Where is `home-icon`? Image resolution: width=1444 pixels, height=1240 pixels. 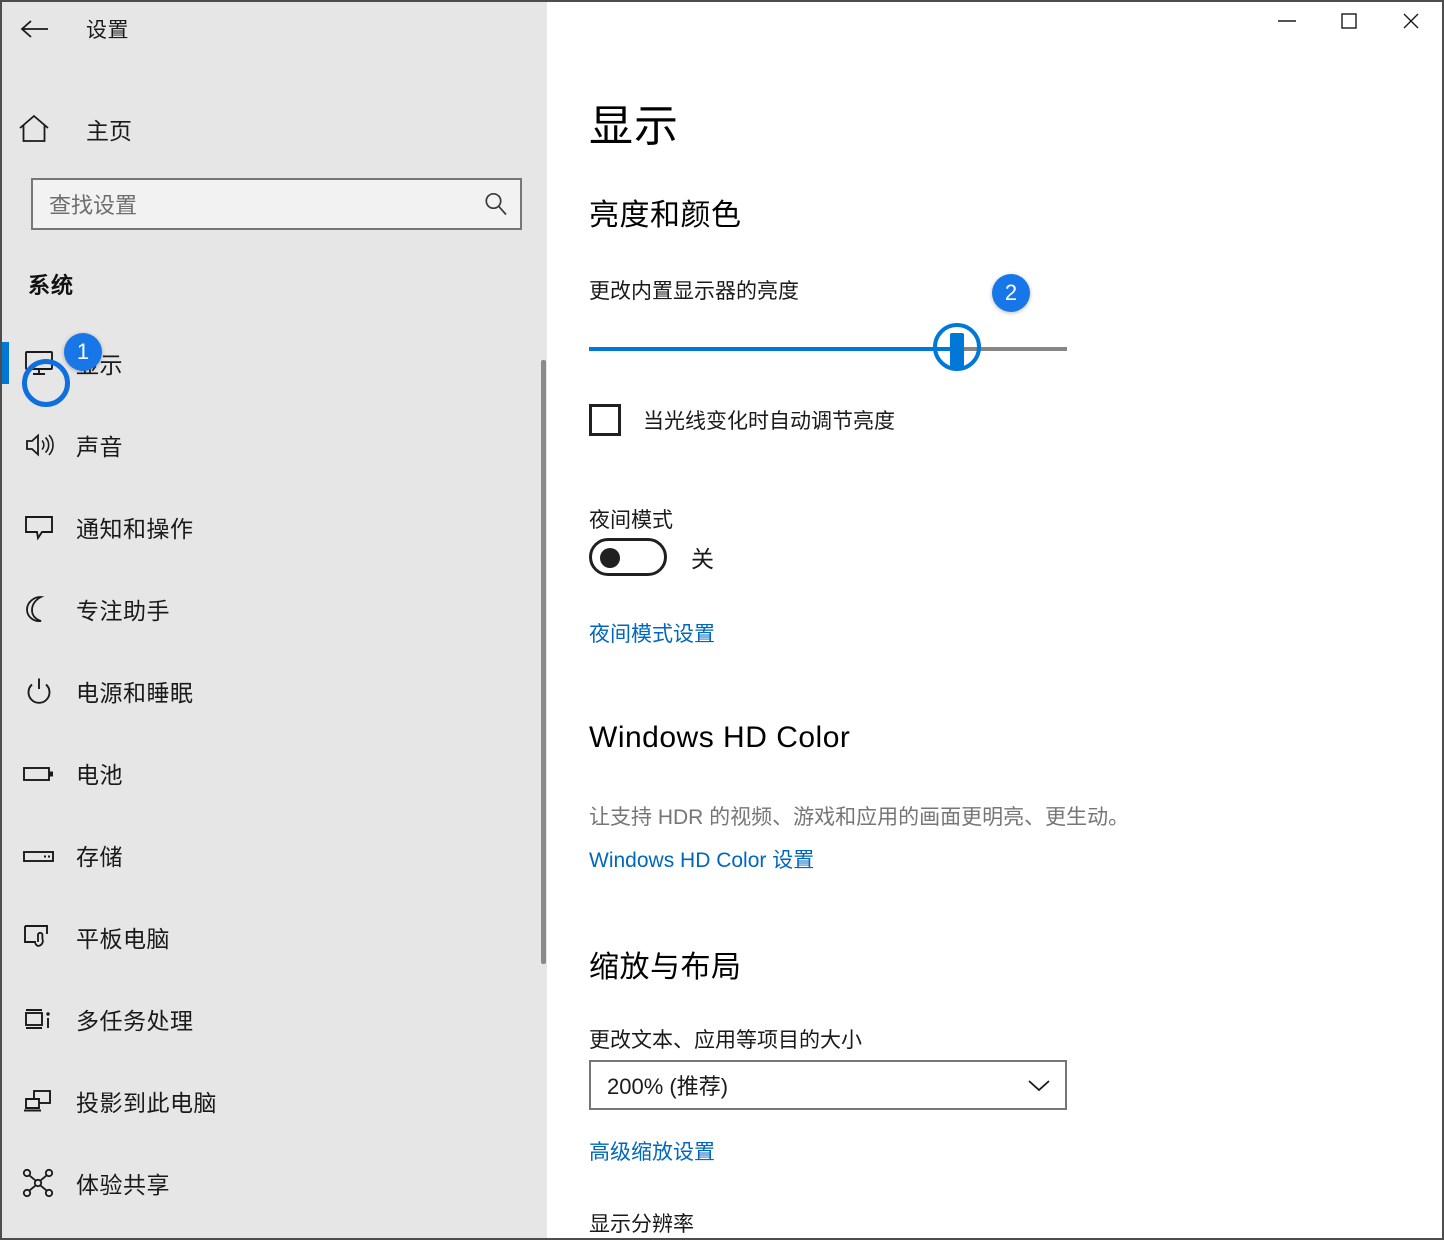 home-icon is located at coordinates (34, 129).